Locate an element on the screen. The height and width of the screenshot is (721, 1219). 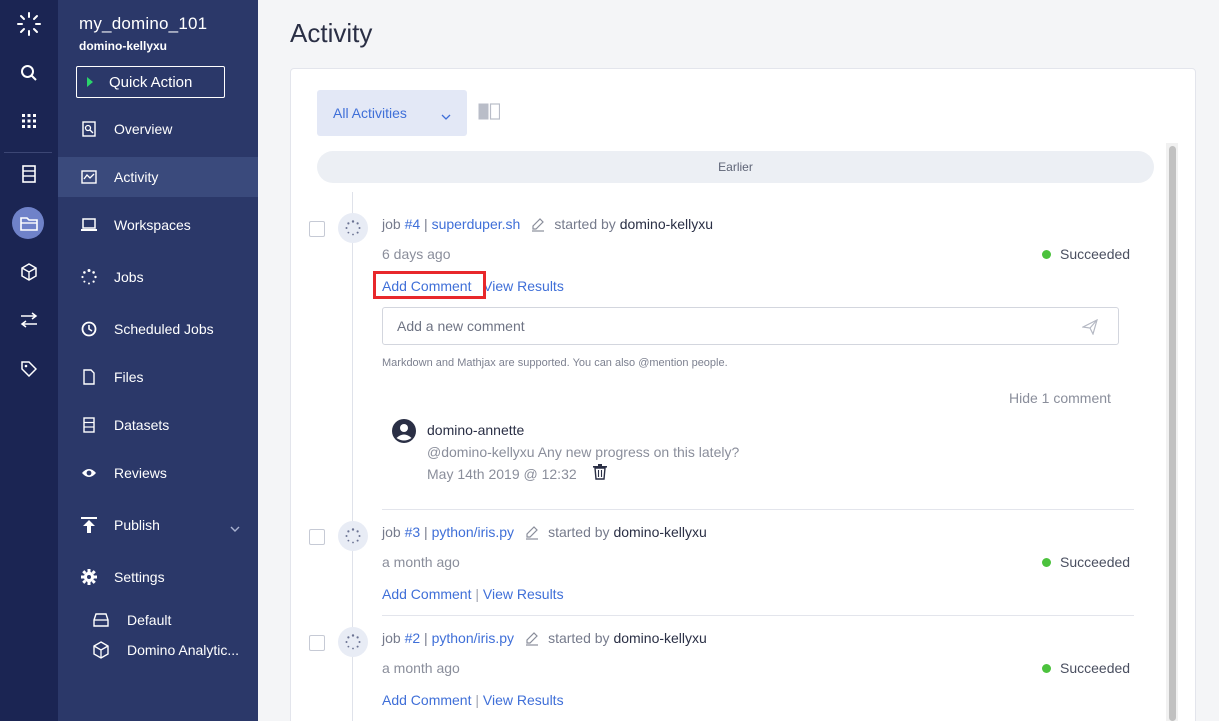
nav-label: Publish is located at coordinates (137, 525).